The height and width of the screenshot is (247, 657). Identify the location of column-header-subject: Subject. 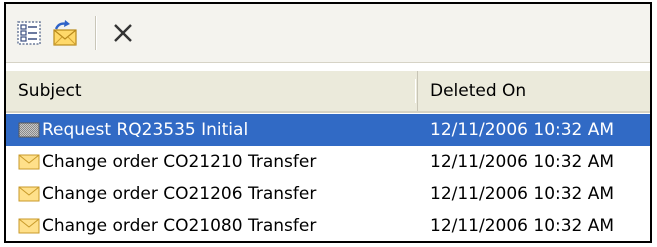
(212, 91).